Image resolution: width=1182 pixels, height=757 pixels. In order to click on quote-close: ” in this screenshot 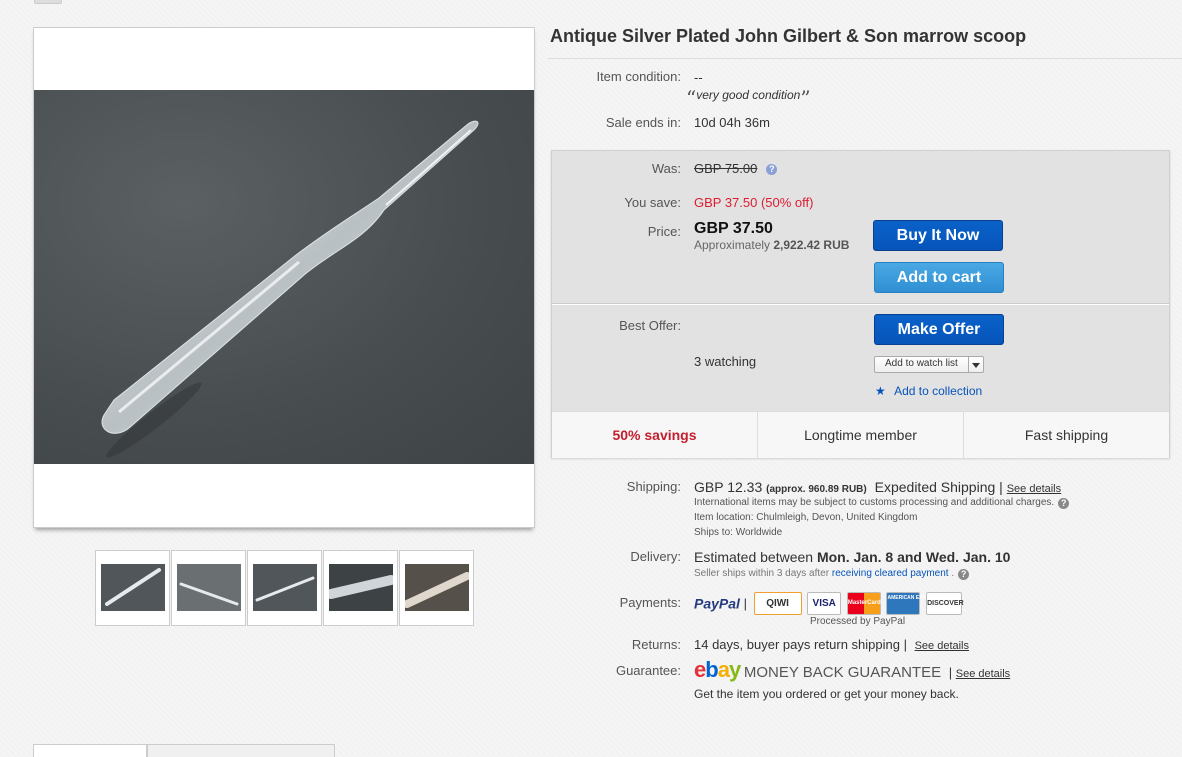, I will do `click(805, 98)`.